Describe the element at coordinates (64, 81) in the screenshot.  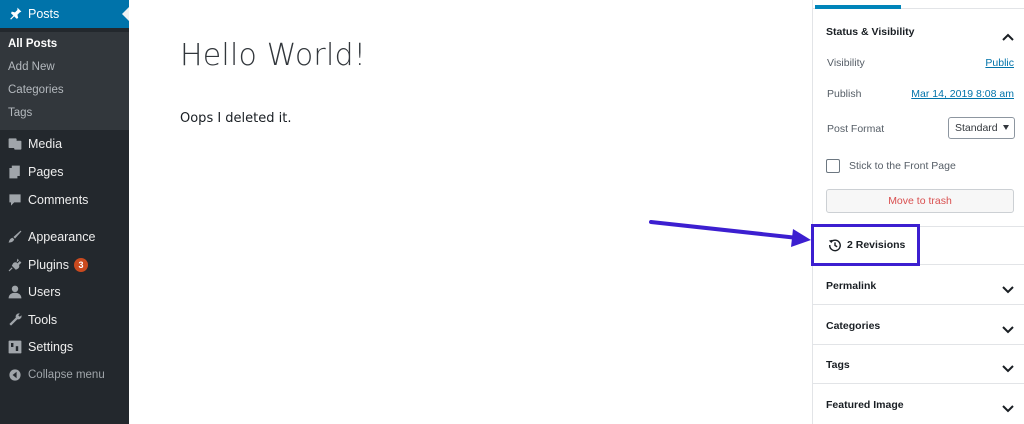
I see `posts-submenu: All Posts Add New Categories Tags` at that location.